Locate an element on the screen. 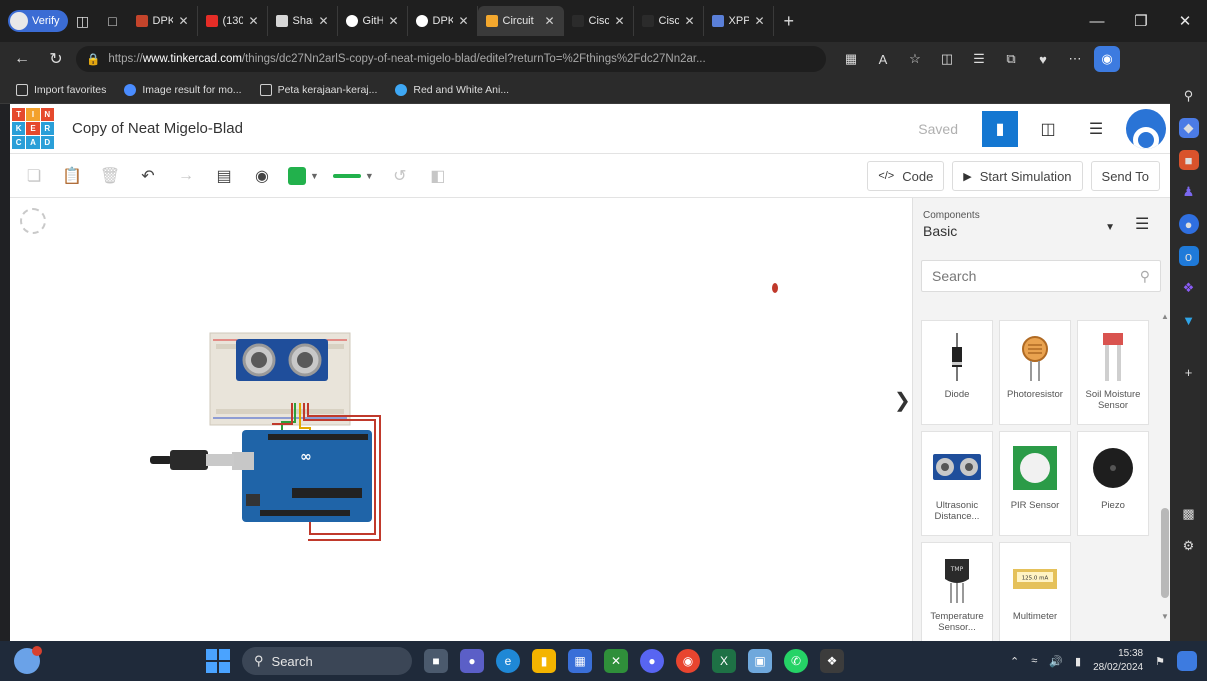 This screenshot has height=681, width=1207. back-icon: ← is located at coordinates (22, 59).